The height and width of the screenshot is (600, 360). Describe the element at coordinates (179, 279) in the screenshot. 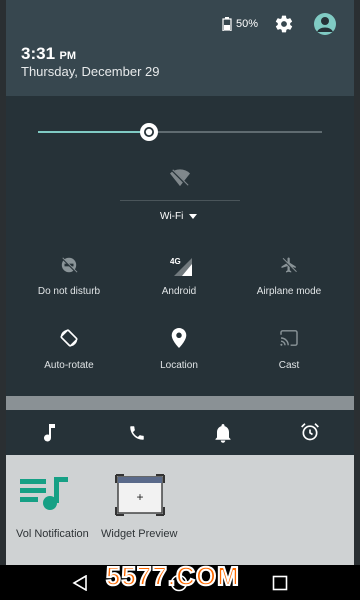

I see `tile-android-data: 4G Android` at that location.